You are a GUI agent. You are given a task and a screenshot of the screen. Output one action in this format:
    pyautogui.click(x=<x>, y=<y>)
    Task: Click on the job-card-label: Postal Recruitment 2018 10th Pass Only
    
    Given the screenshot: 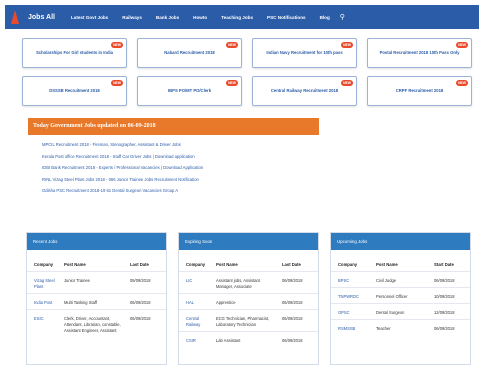 What is the action you would take?
    pyautogui.click(x=419, y=53)
    